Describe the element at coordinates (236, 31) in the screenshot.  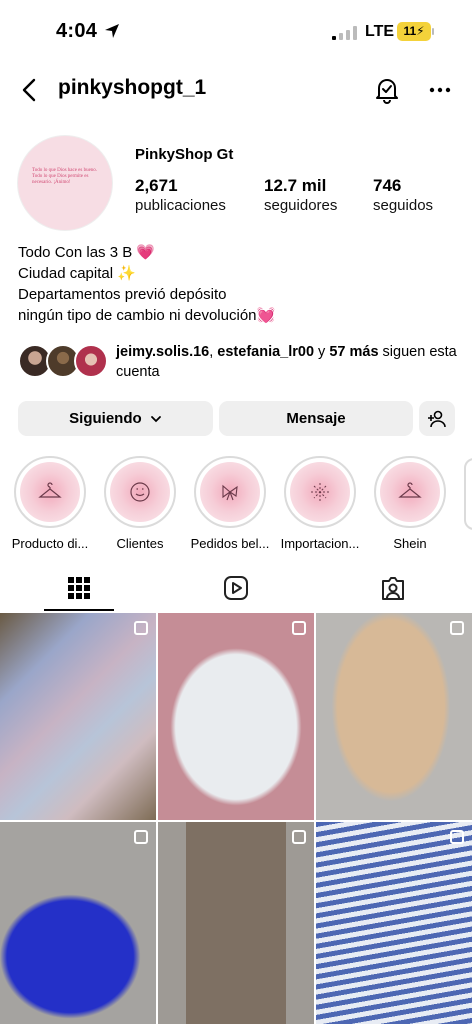
I see `status-bar: 4:04 LTE 11⚡` at that location.